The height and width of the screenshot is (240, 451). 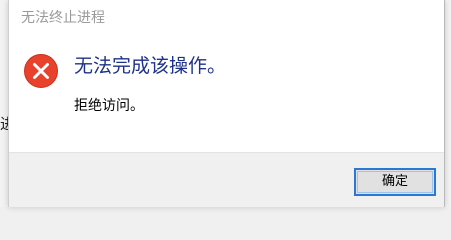 I want to click on dialog-titlebar: 无法终止进程, so click(x=226, y=18).